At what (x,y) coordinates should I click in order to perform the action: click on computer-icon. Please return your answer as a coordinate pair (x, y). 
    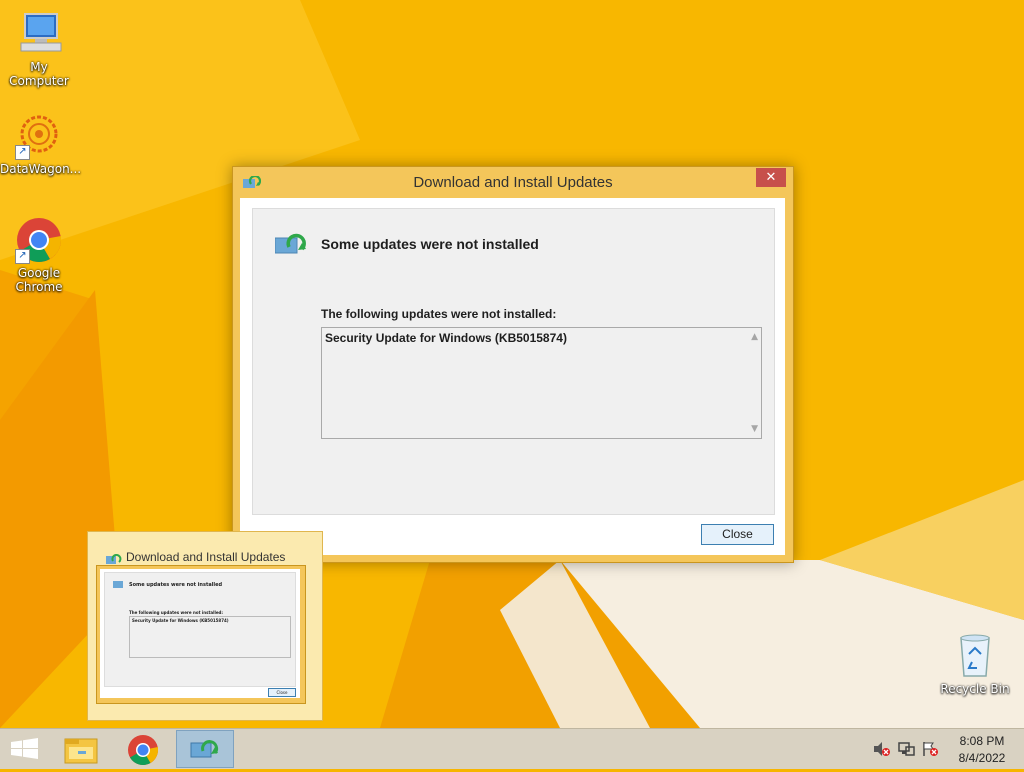
    Looking at the image, I should click on (39, 34).